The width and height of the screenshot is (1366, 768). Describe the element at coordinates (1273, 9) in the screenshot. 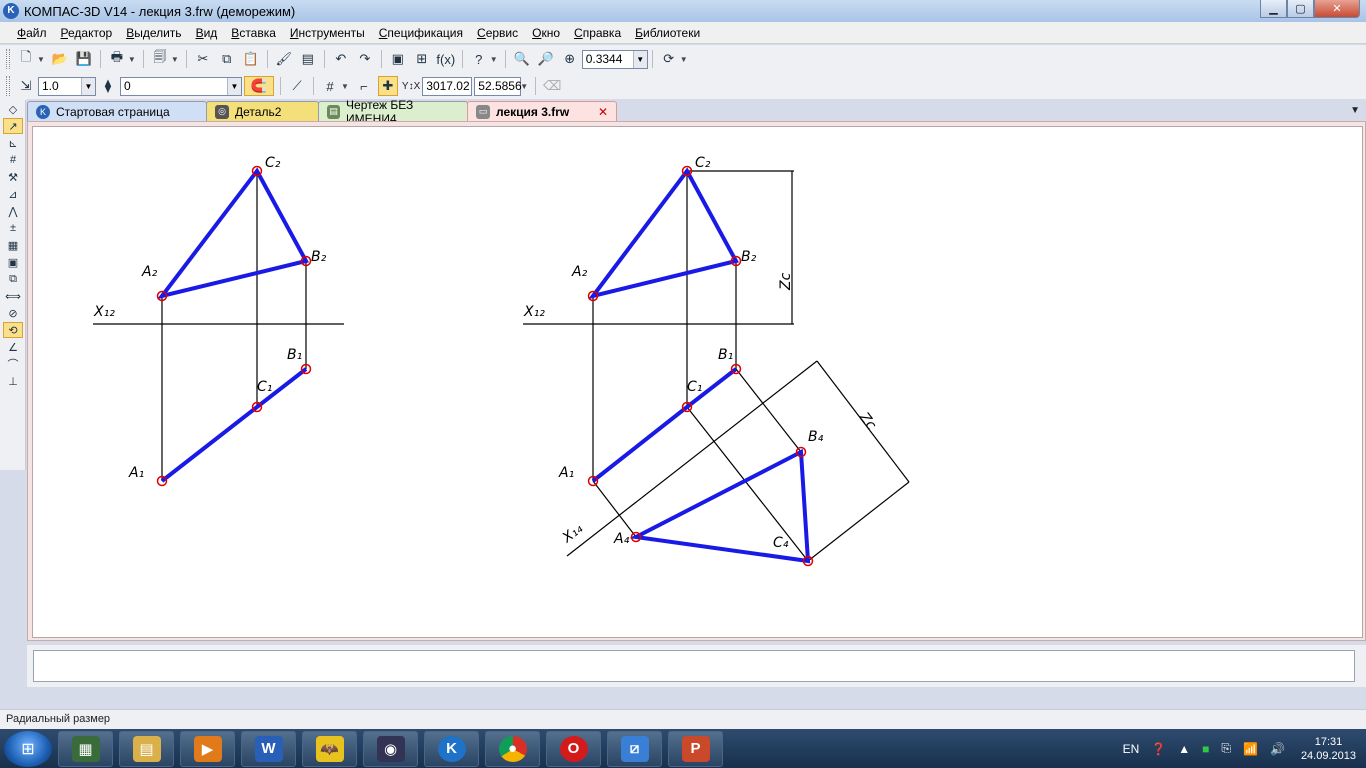

I see `minimize-button: ▁` at that location.